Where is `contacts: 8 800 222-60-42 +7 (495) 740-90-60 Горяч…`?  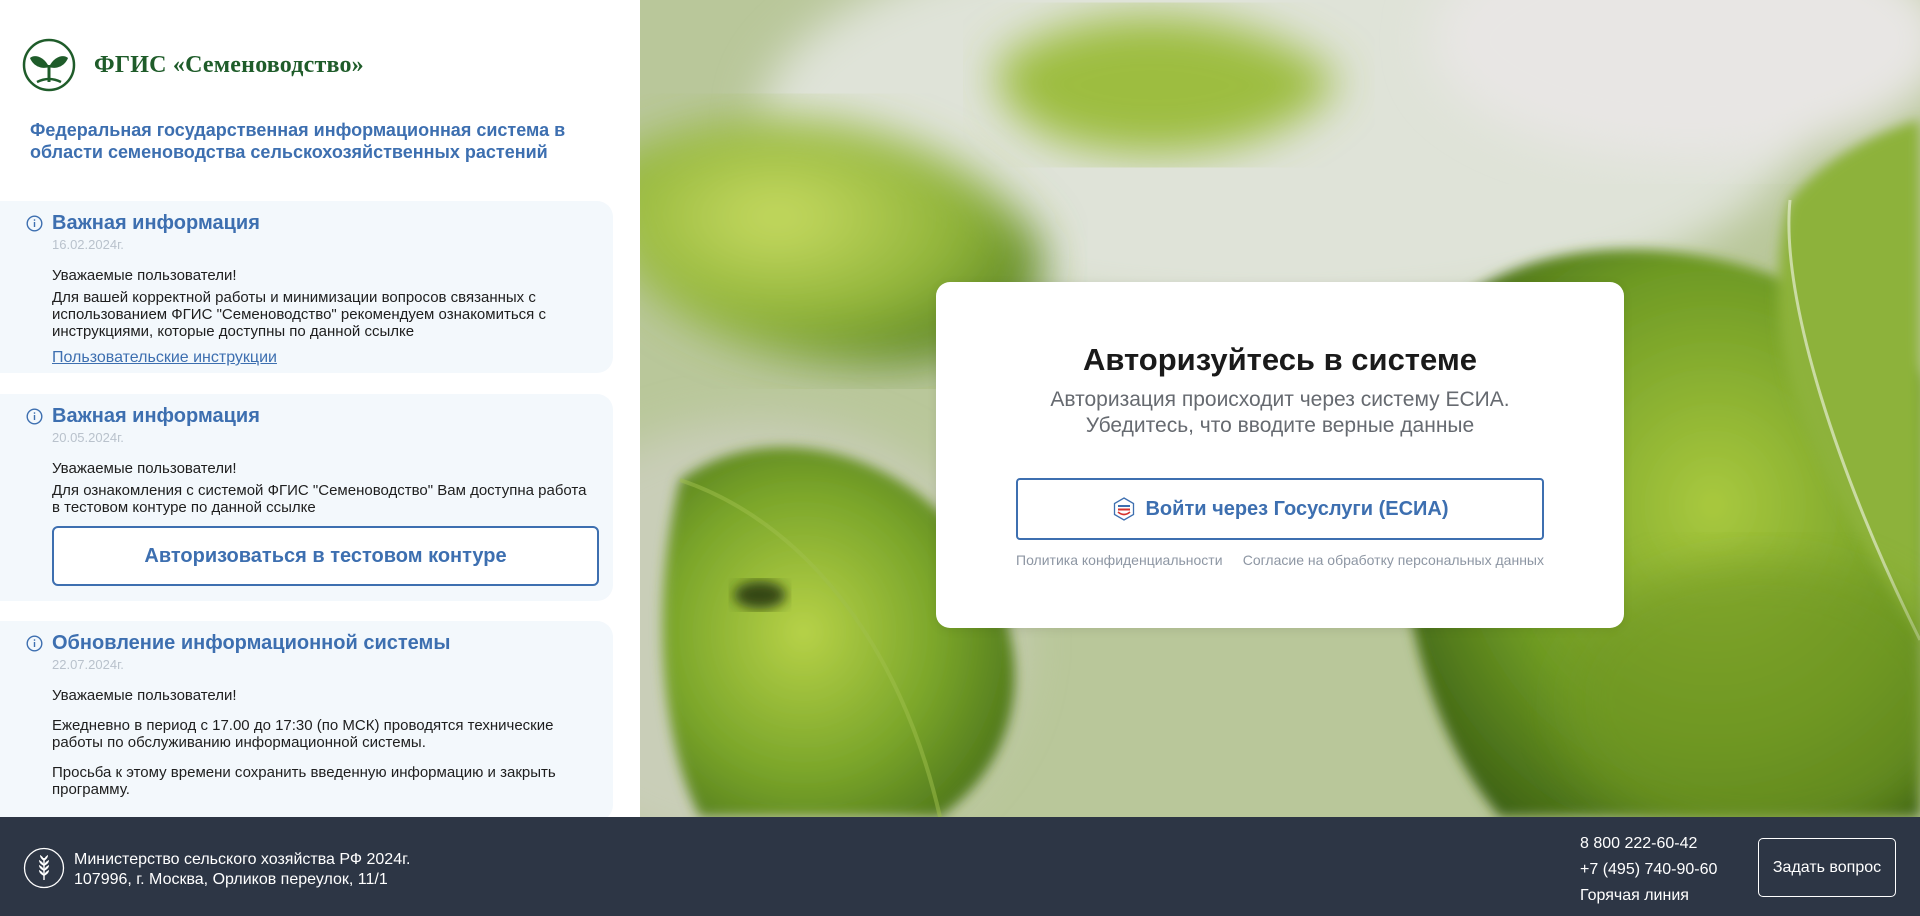
contacts: 8 800 222-60-42 +7 (495) 740-90-60 Горяч… is located at coordinates (1648, 870).